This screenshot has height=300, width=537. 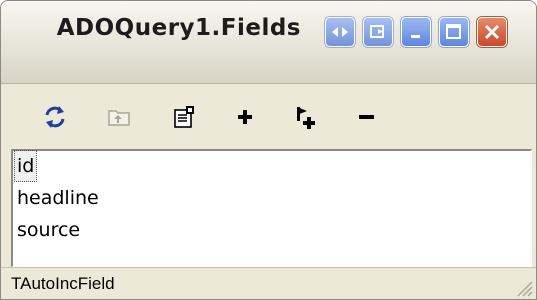 I want to click on list-item: id, so click(x=25, y=166).